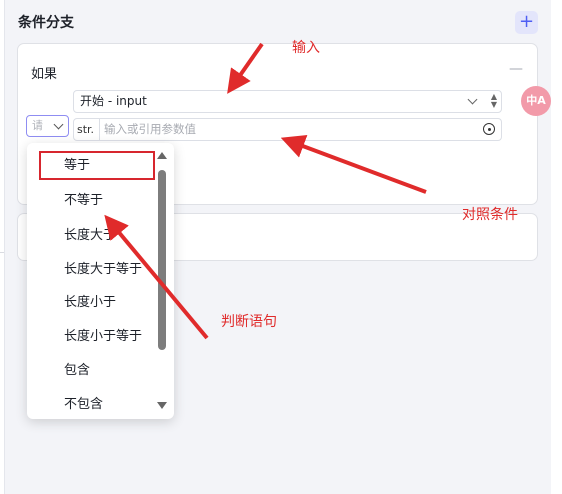 This screenshot has width=562, height=494. Describe the element at coordinates (353, 164) in the screenshot. I see `arrow-compare` at that location.